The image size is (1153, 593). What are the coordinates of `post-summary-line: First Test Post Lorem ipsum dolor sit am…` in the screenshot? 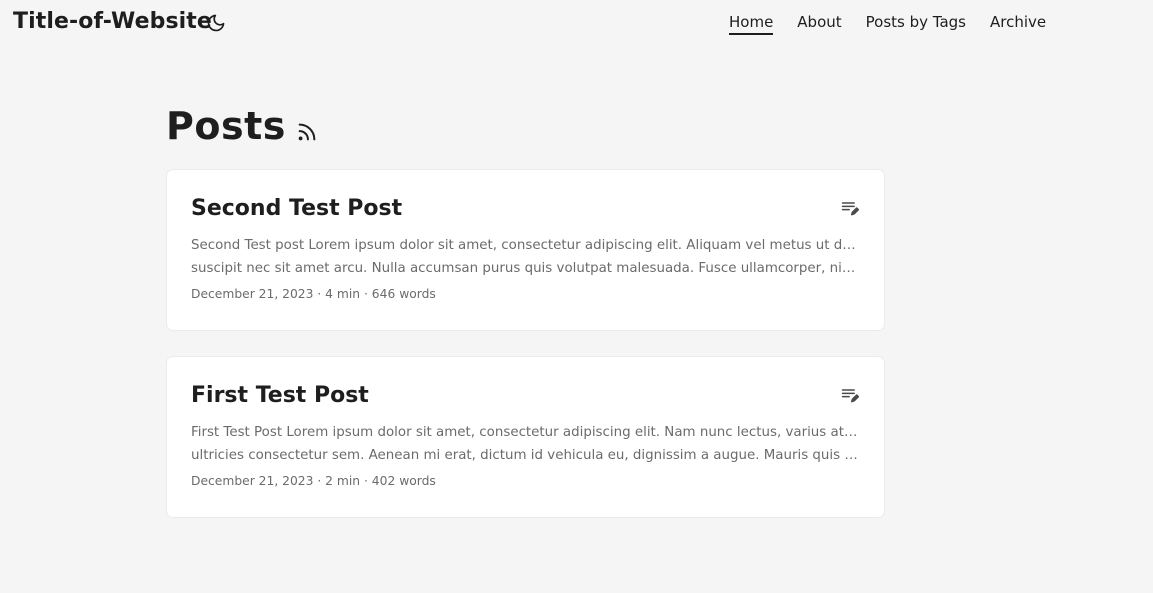 It's located at (525, 432).